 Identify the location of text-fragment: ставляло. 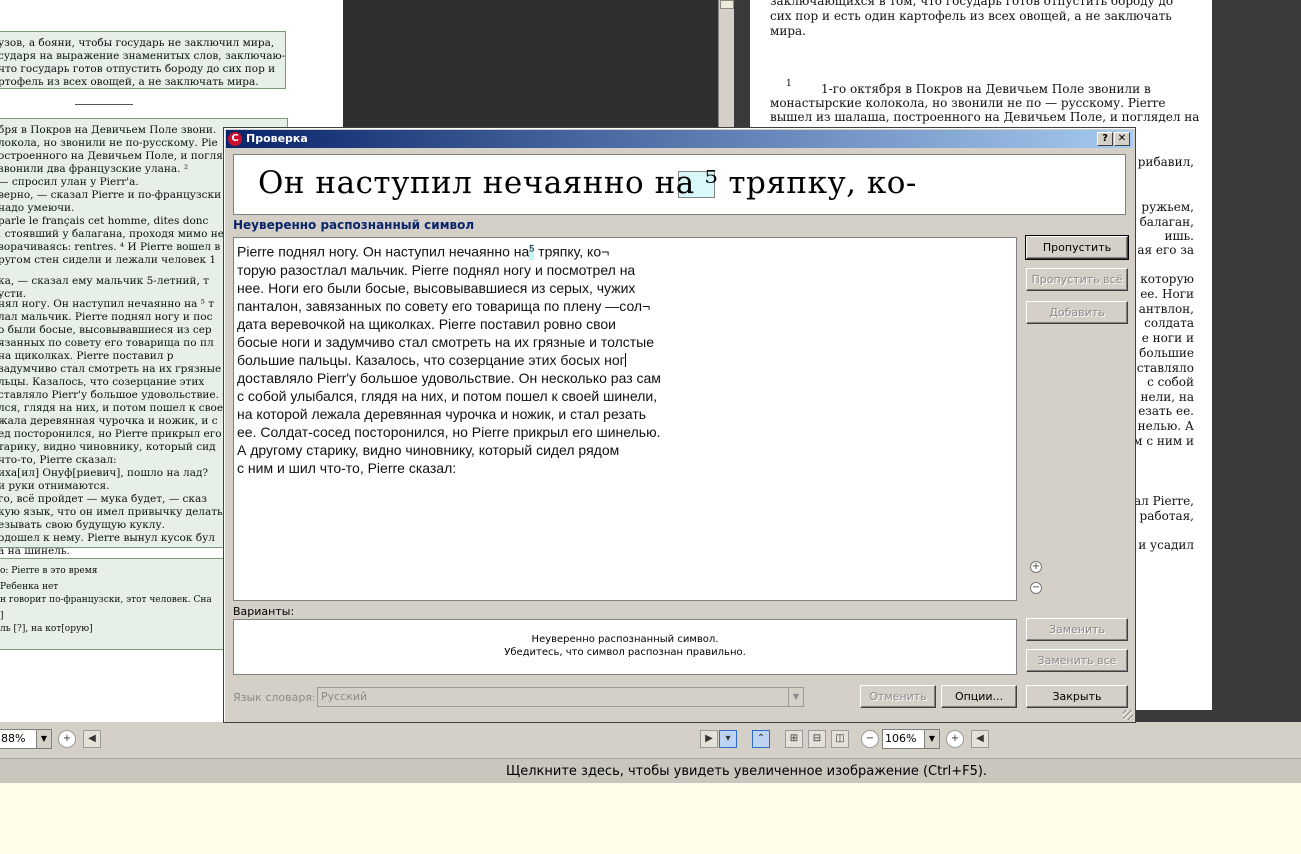
(1165, 368).